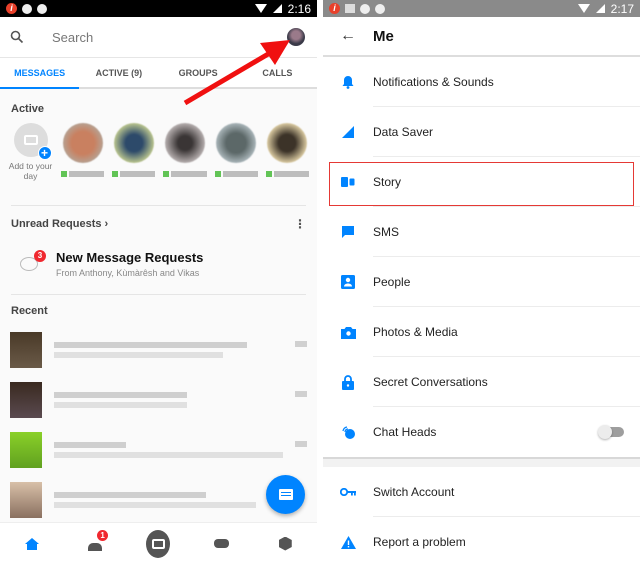 The height and width of the screenshot is (564, 640). What do you see at coordinates (348, 542) in the screenshot?
I see `warning-icon` at bounding box center [348, 542].